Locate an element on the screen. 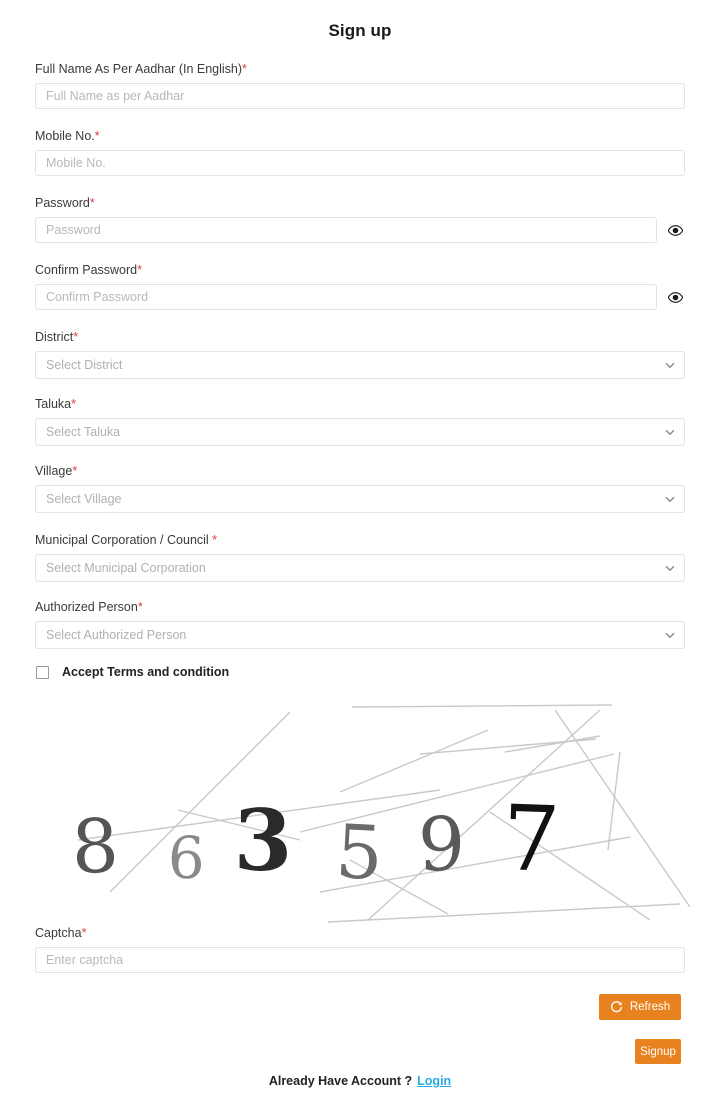 The width and height of the screenshot is (720, 1114). field-mobile-no: Mobile No.* is located at coordinates (360, 152).